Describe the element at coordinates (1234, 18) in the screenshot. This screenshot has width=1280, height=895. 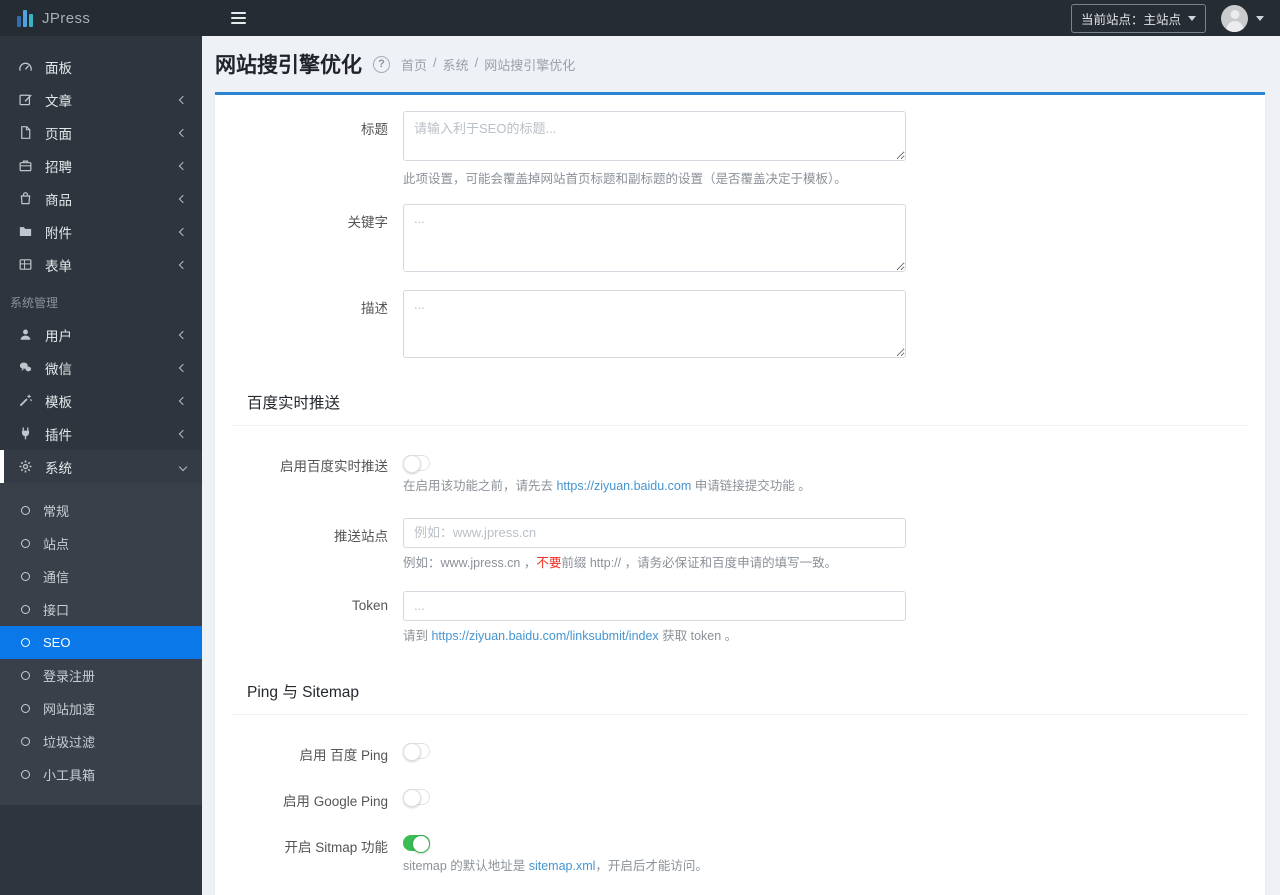
I see `avatar` at that location.